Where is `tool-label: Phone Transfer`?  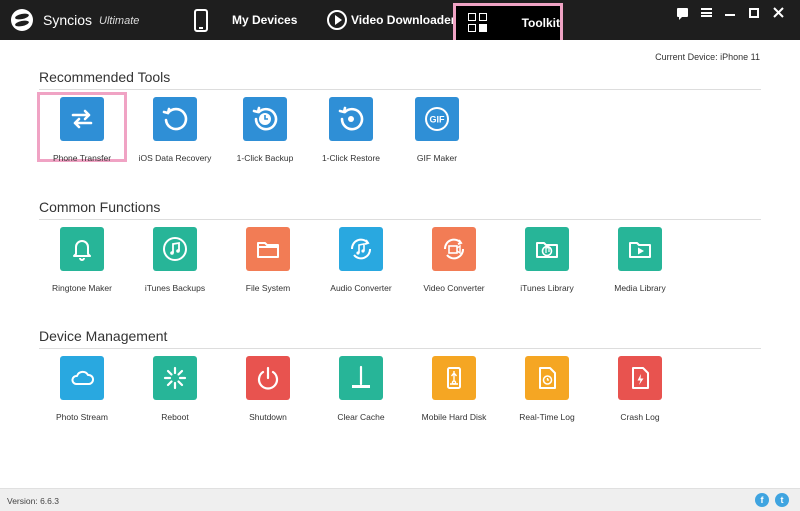
tool-label: Phone Transfer is located at coordinates (82, 158).